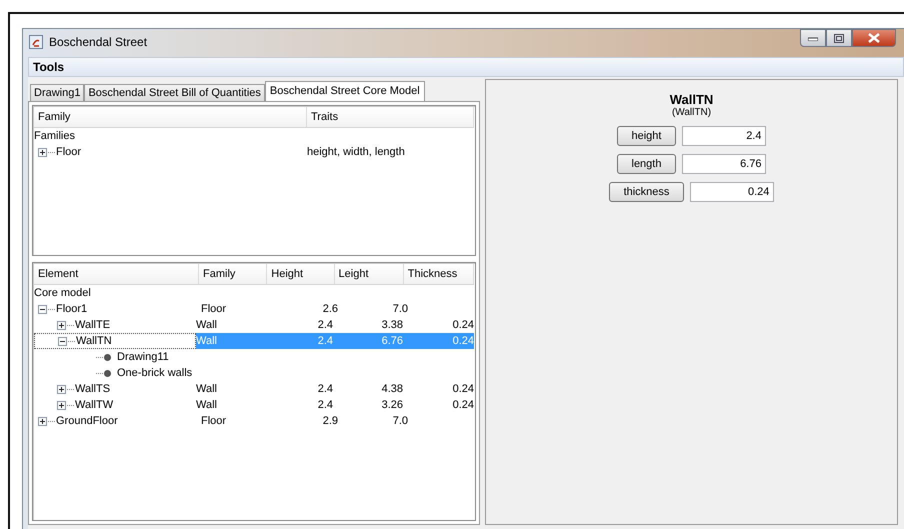  I want to click on tab: Drawing1, so click(57, 92).